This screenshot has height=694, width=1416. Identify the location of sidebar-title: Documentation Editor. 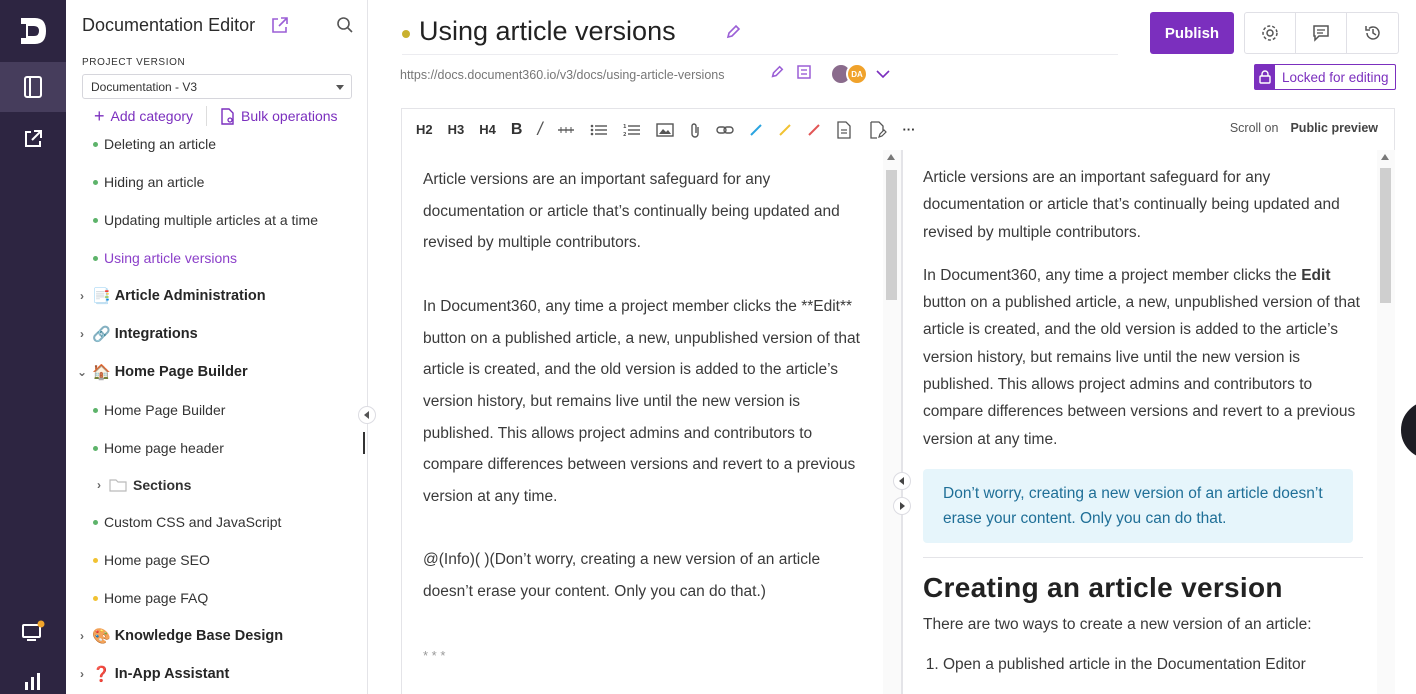
(169, 25).